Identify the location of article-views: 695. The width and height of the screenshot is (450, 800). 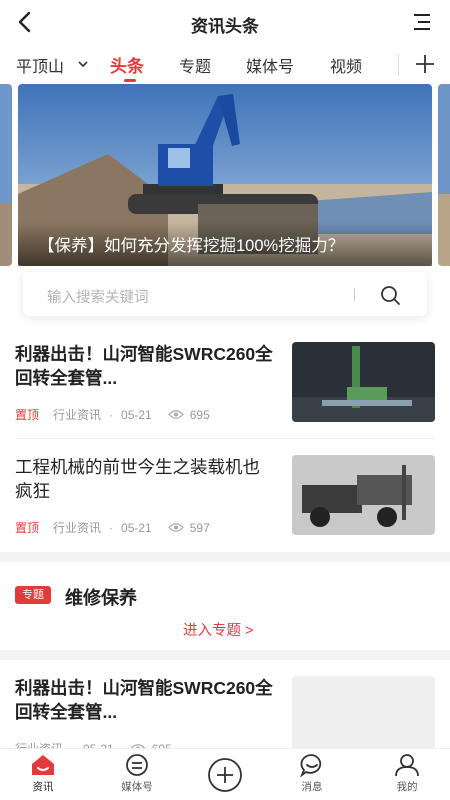
(199, 414).